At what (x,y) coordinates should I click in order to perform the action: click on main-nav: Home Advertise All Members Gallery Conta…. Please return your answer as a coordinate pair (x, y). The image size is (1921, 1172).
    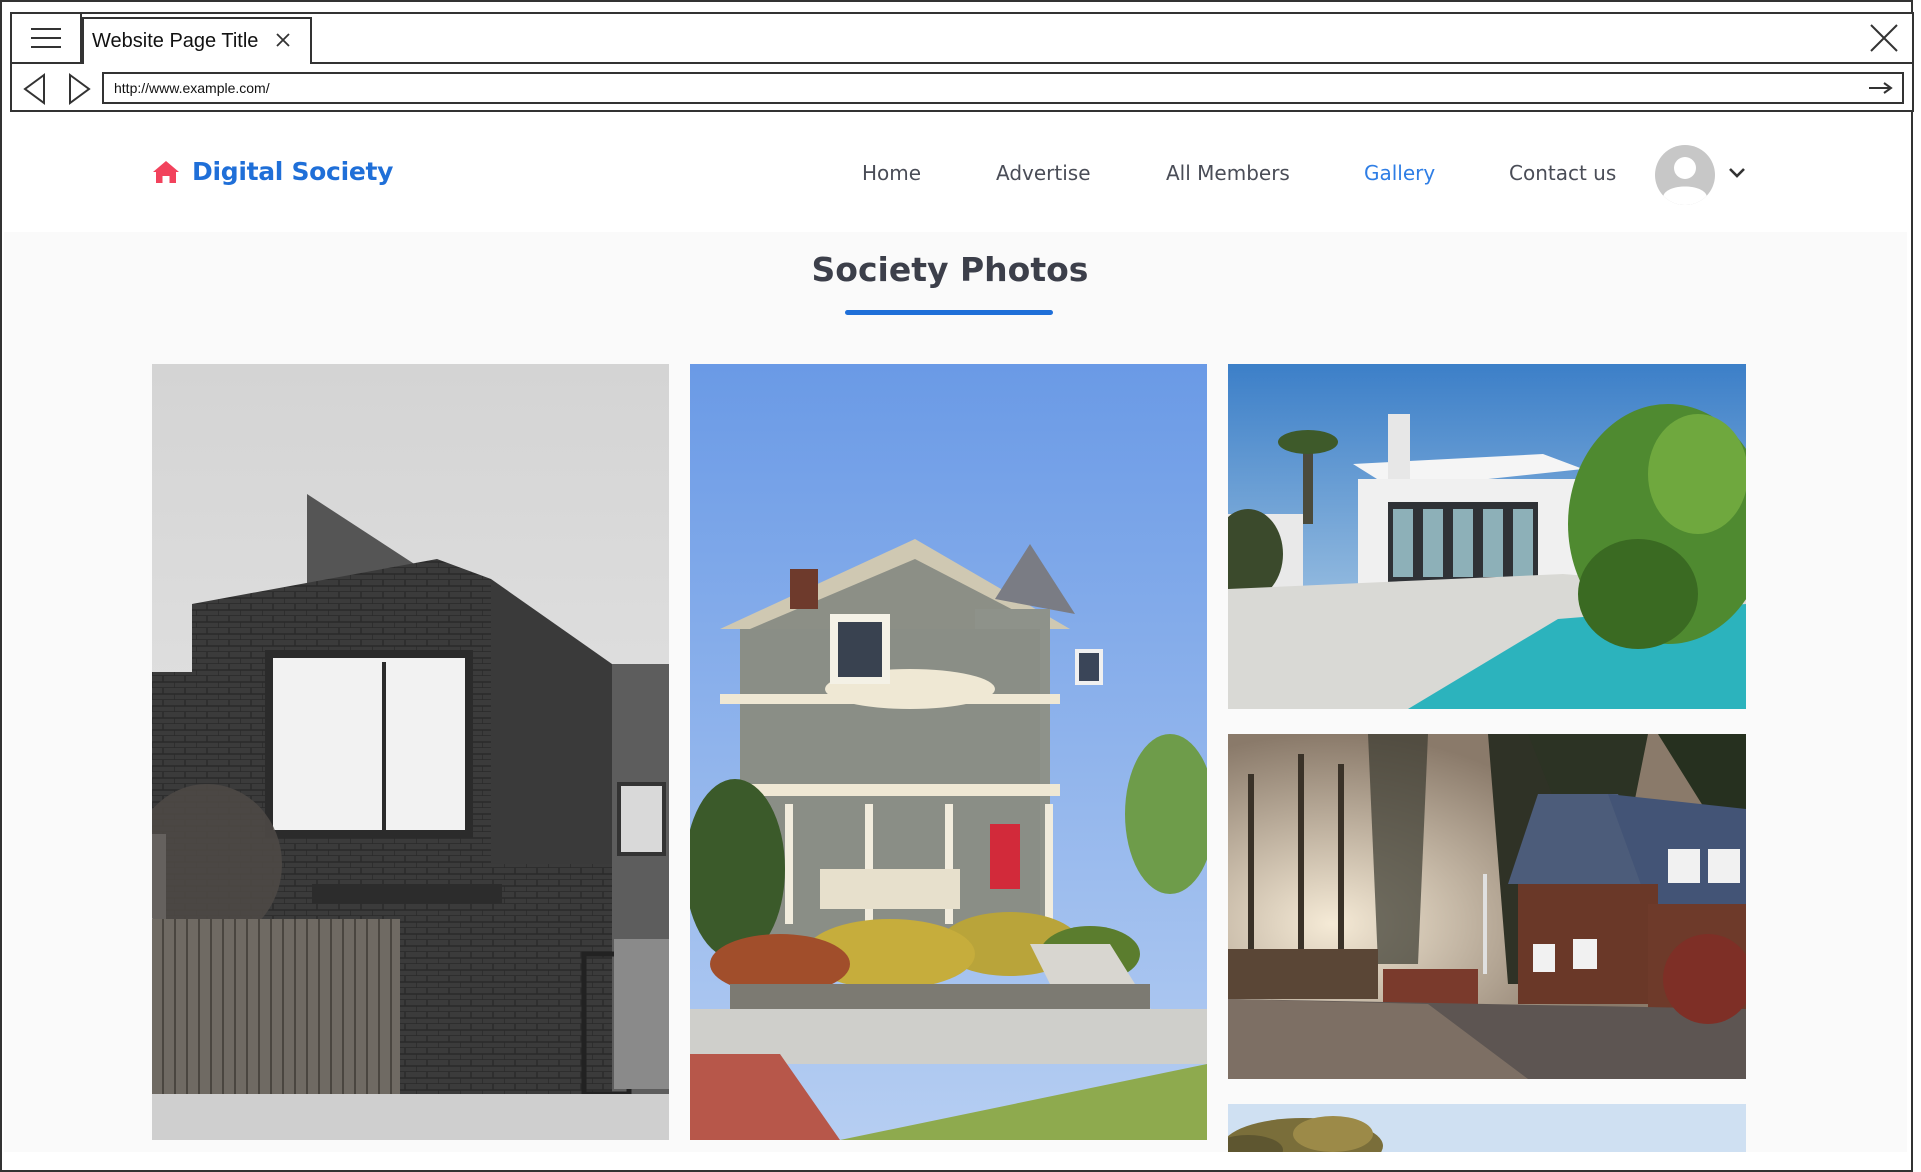
    Looking at the image, I should click on (955, 176).